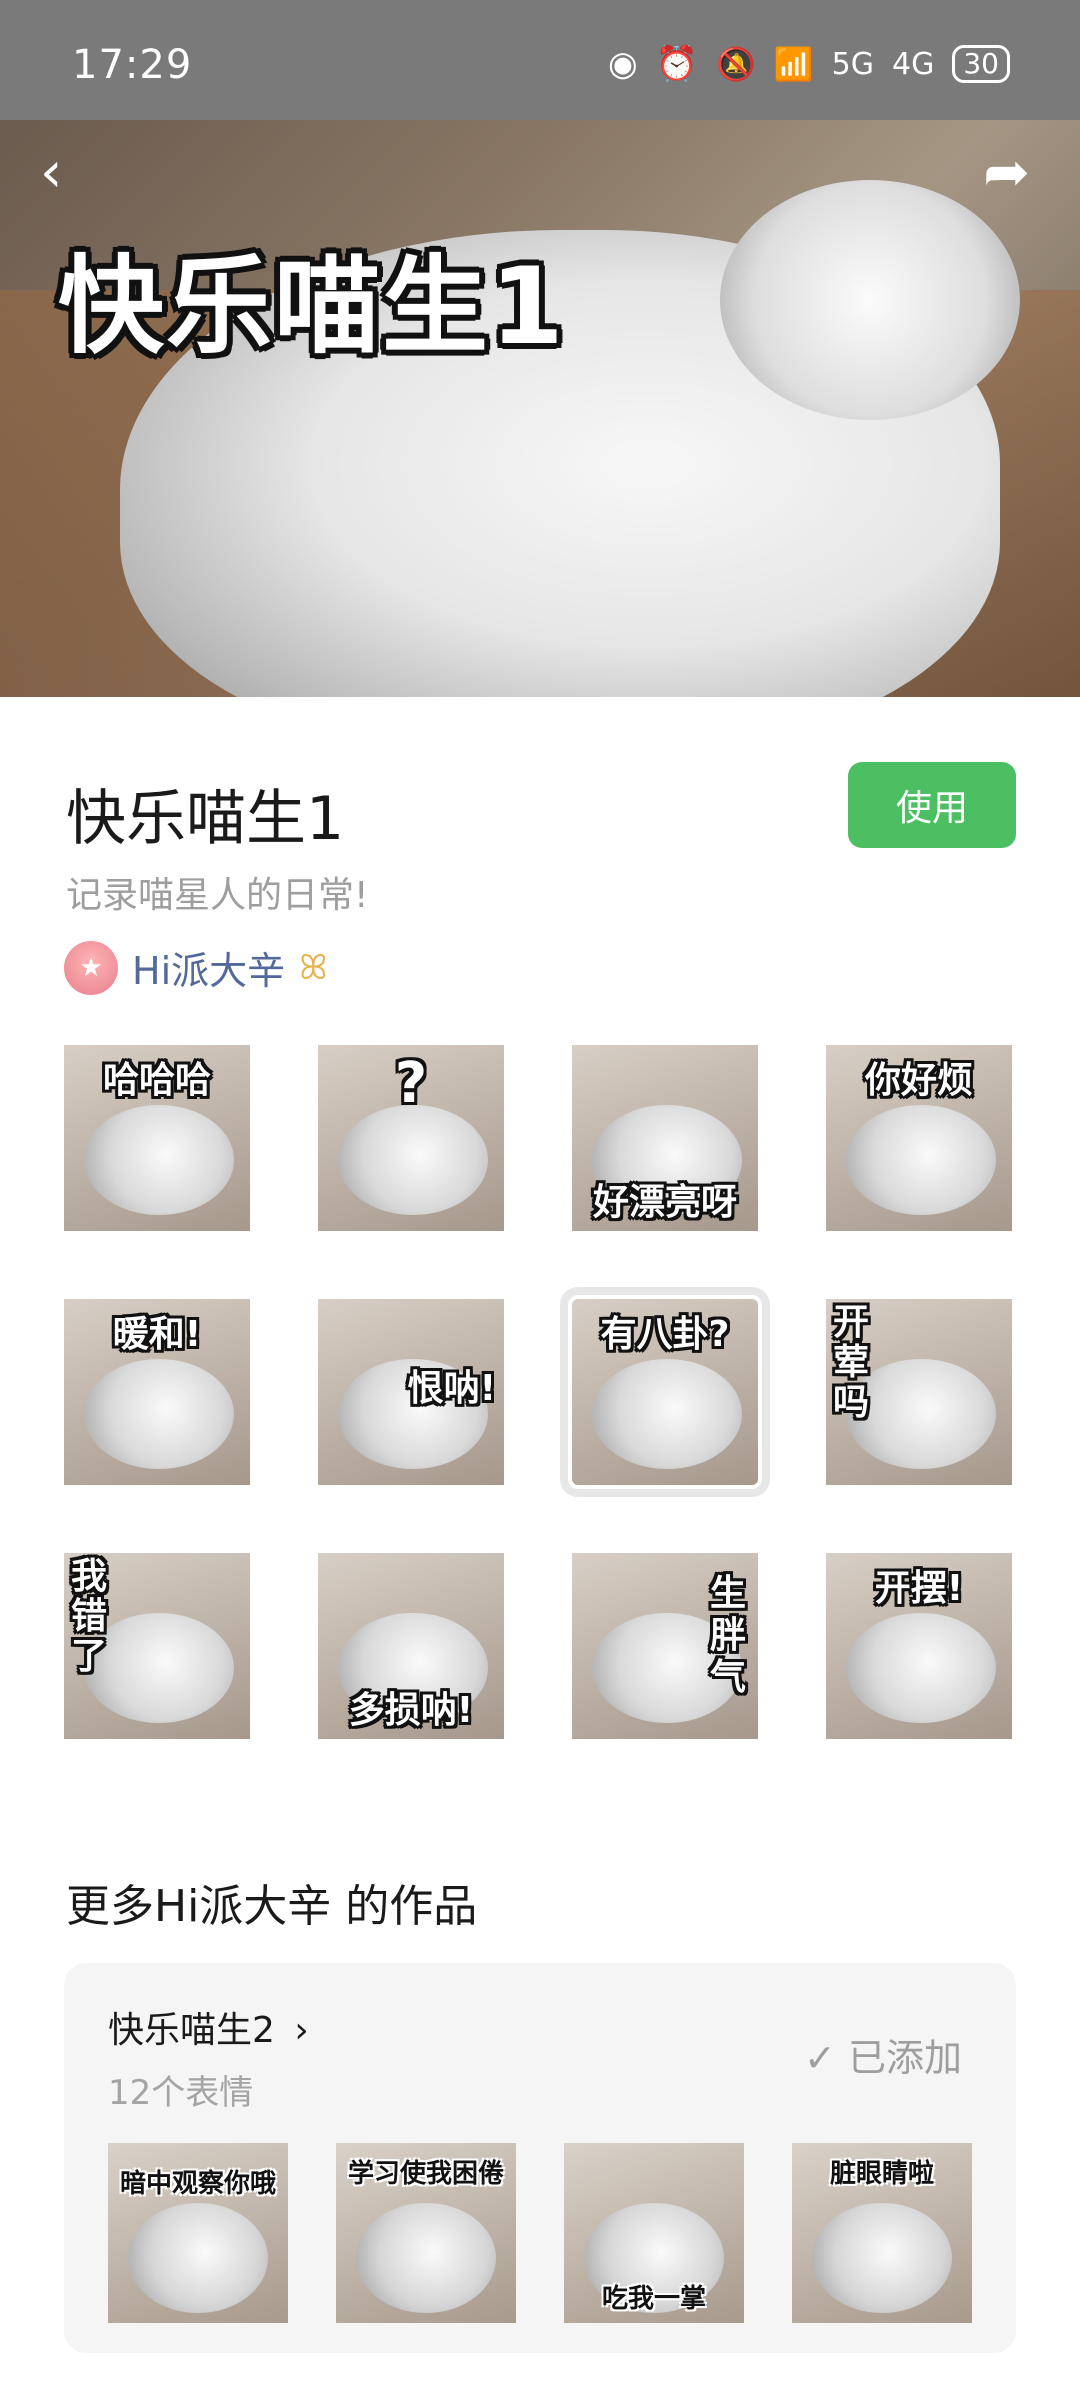 Image resolution: width=1080 pixels, height=2387 pixels. Describe the element at coordinates (91, 967) in the screenshot. I see `avatar: ★` at that location.